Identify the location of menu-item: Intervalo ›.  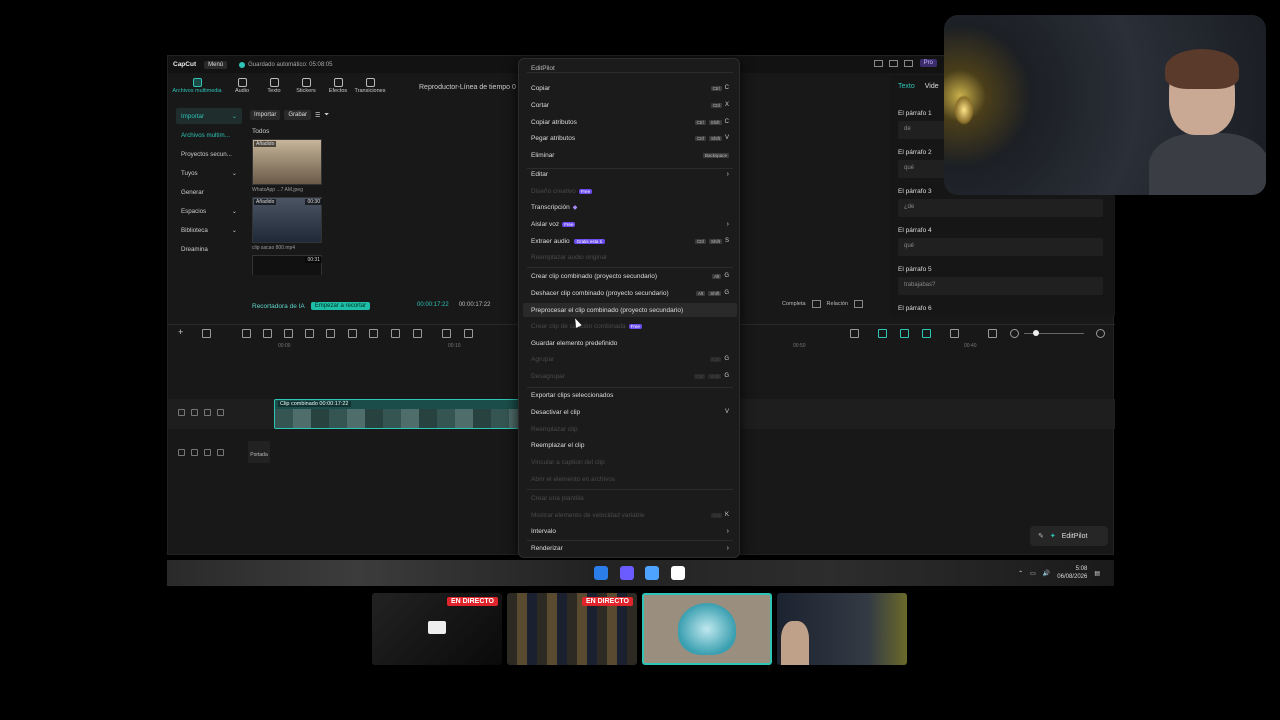
(630, 531).